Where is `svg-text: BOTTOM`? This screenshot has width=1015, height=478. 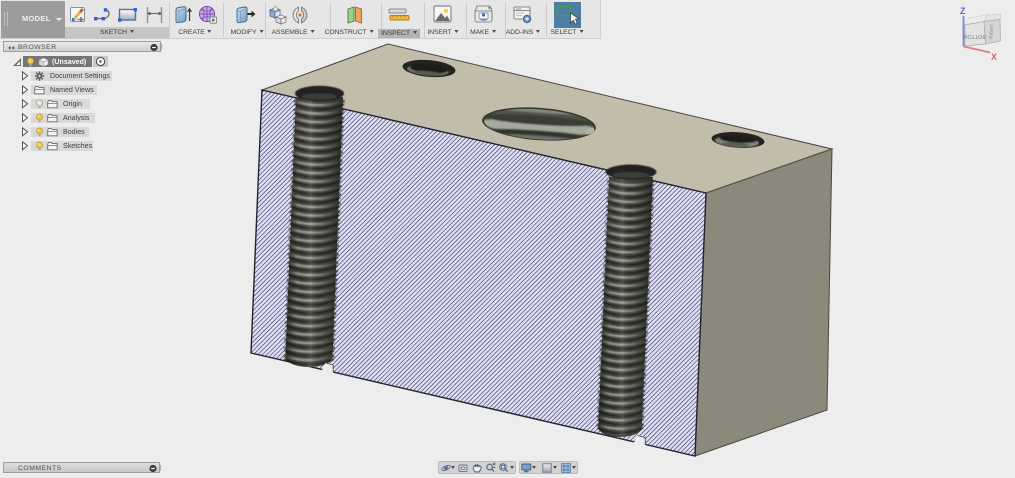
svg-text: BOTTOM is located at coordinates (974, 36).